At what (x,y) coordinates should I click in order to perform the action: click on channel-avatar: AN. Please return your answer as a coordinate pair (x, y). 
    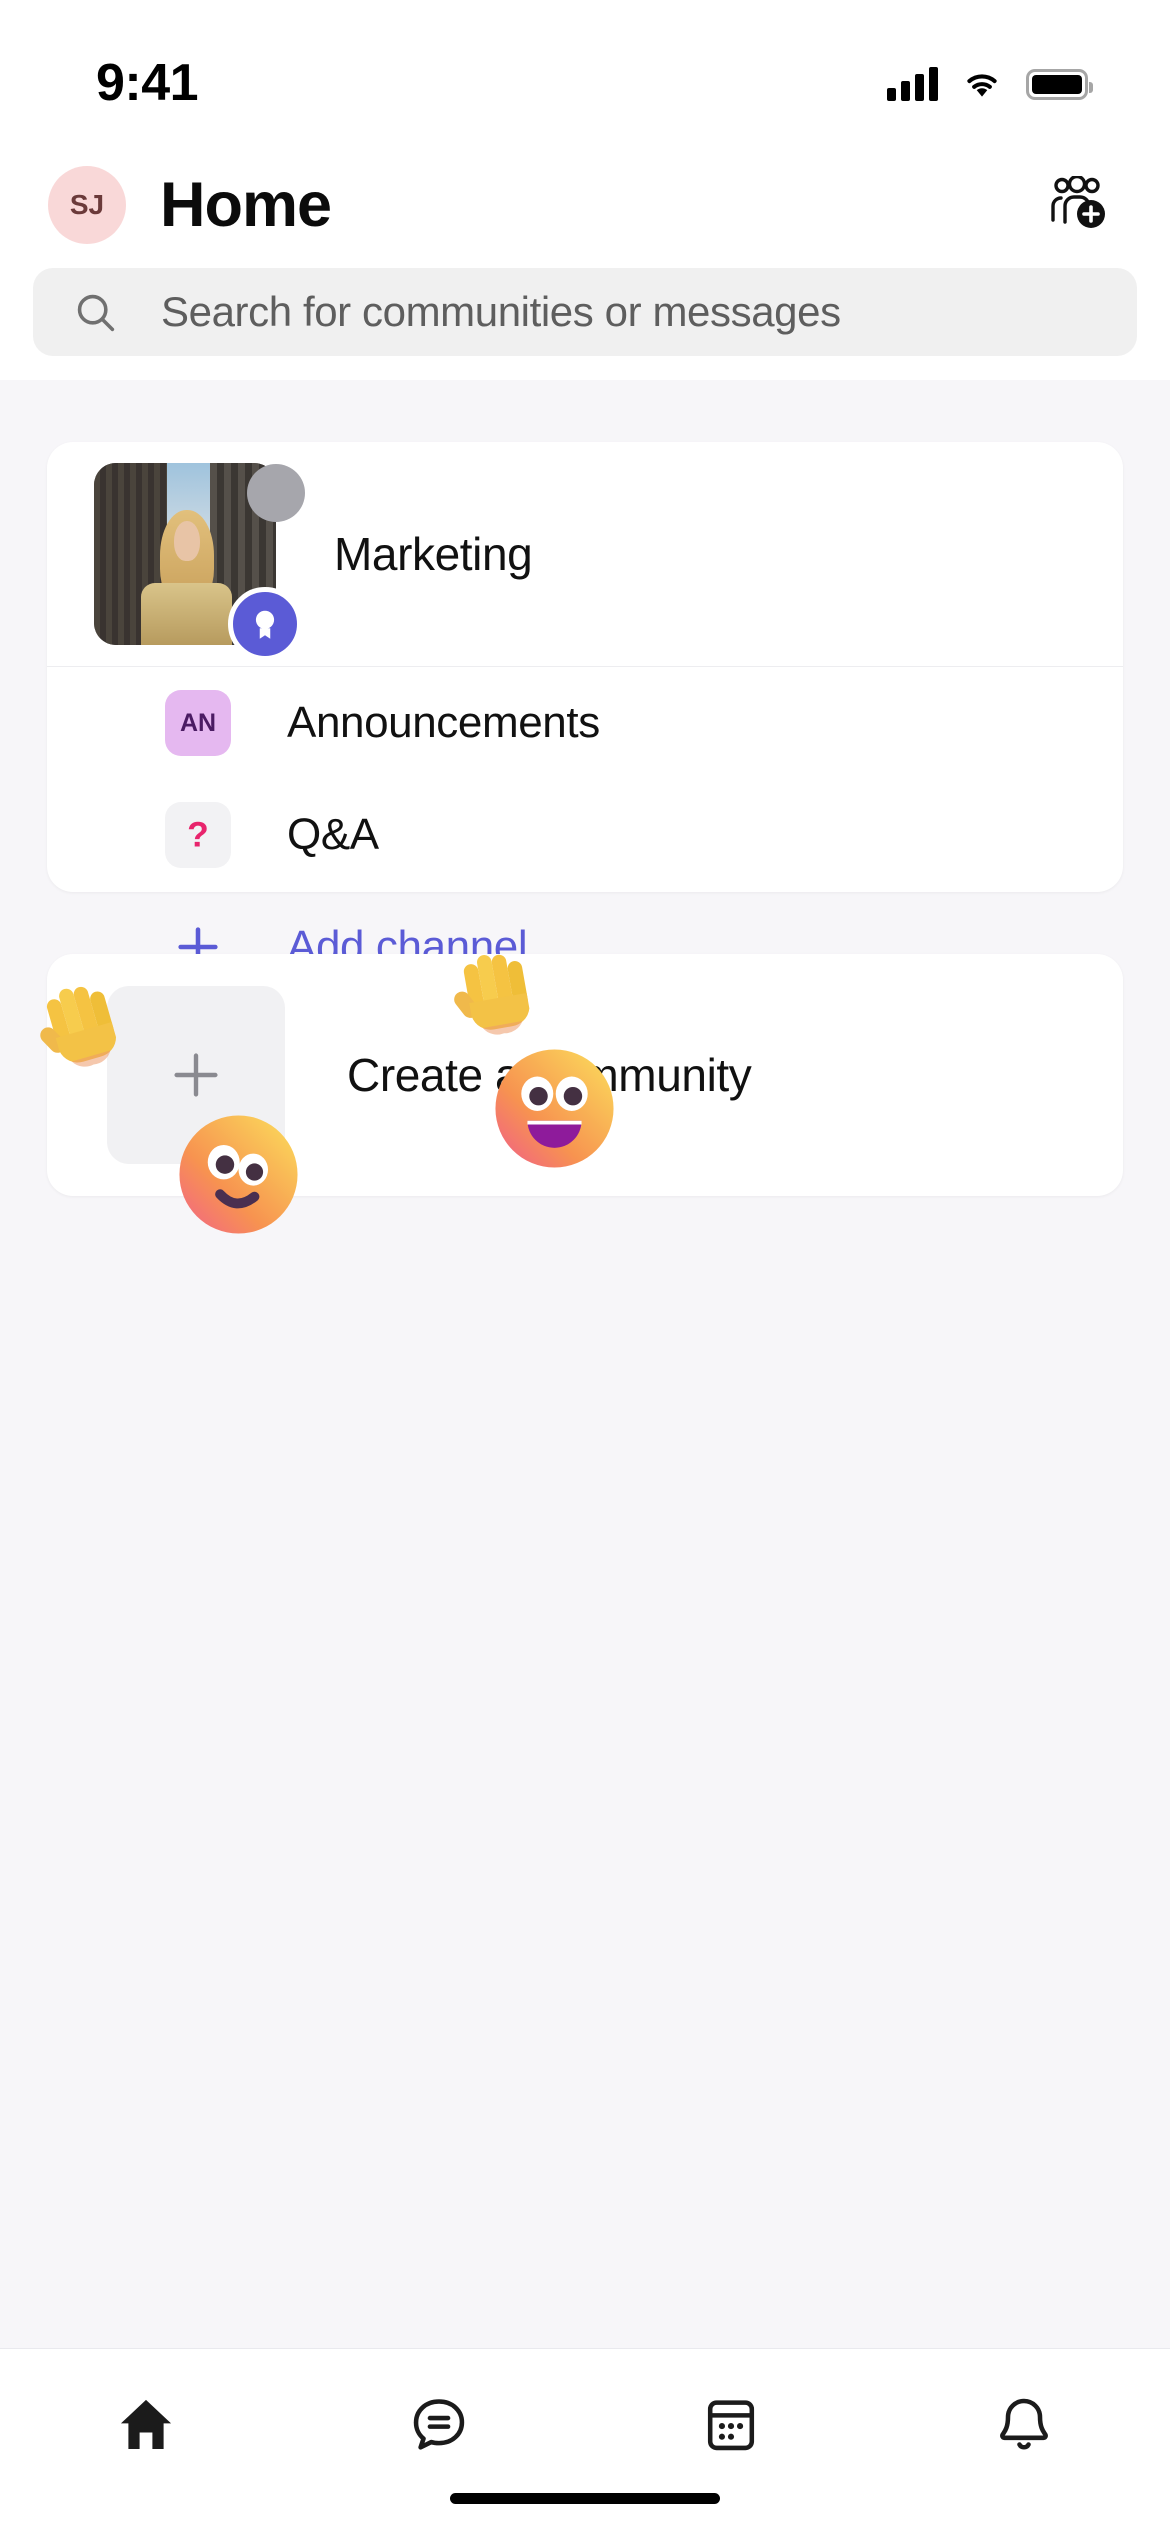
    Looking at the image, I should click on (198, 723).